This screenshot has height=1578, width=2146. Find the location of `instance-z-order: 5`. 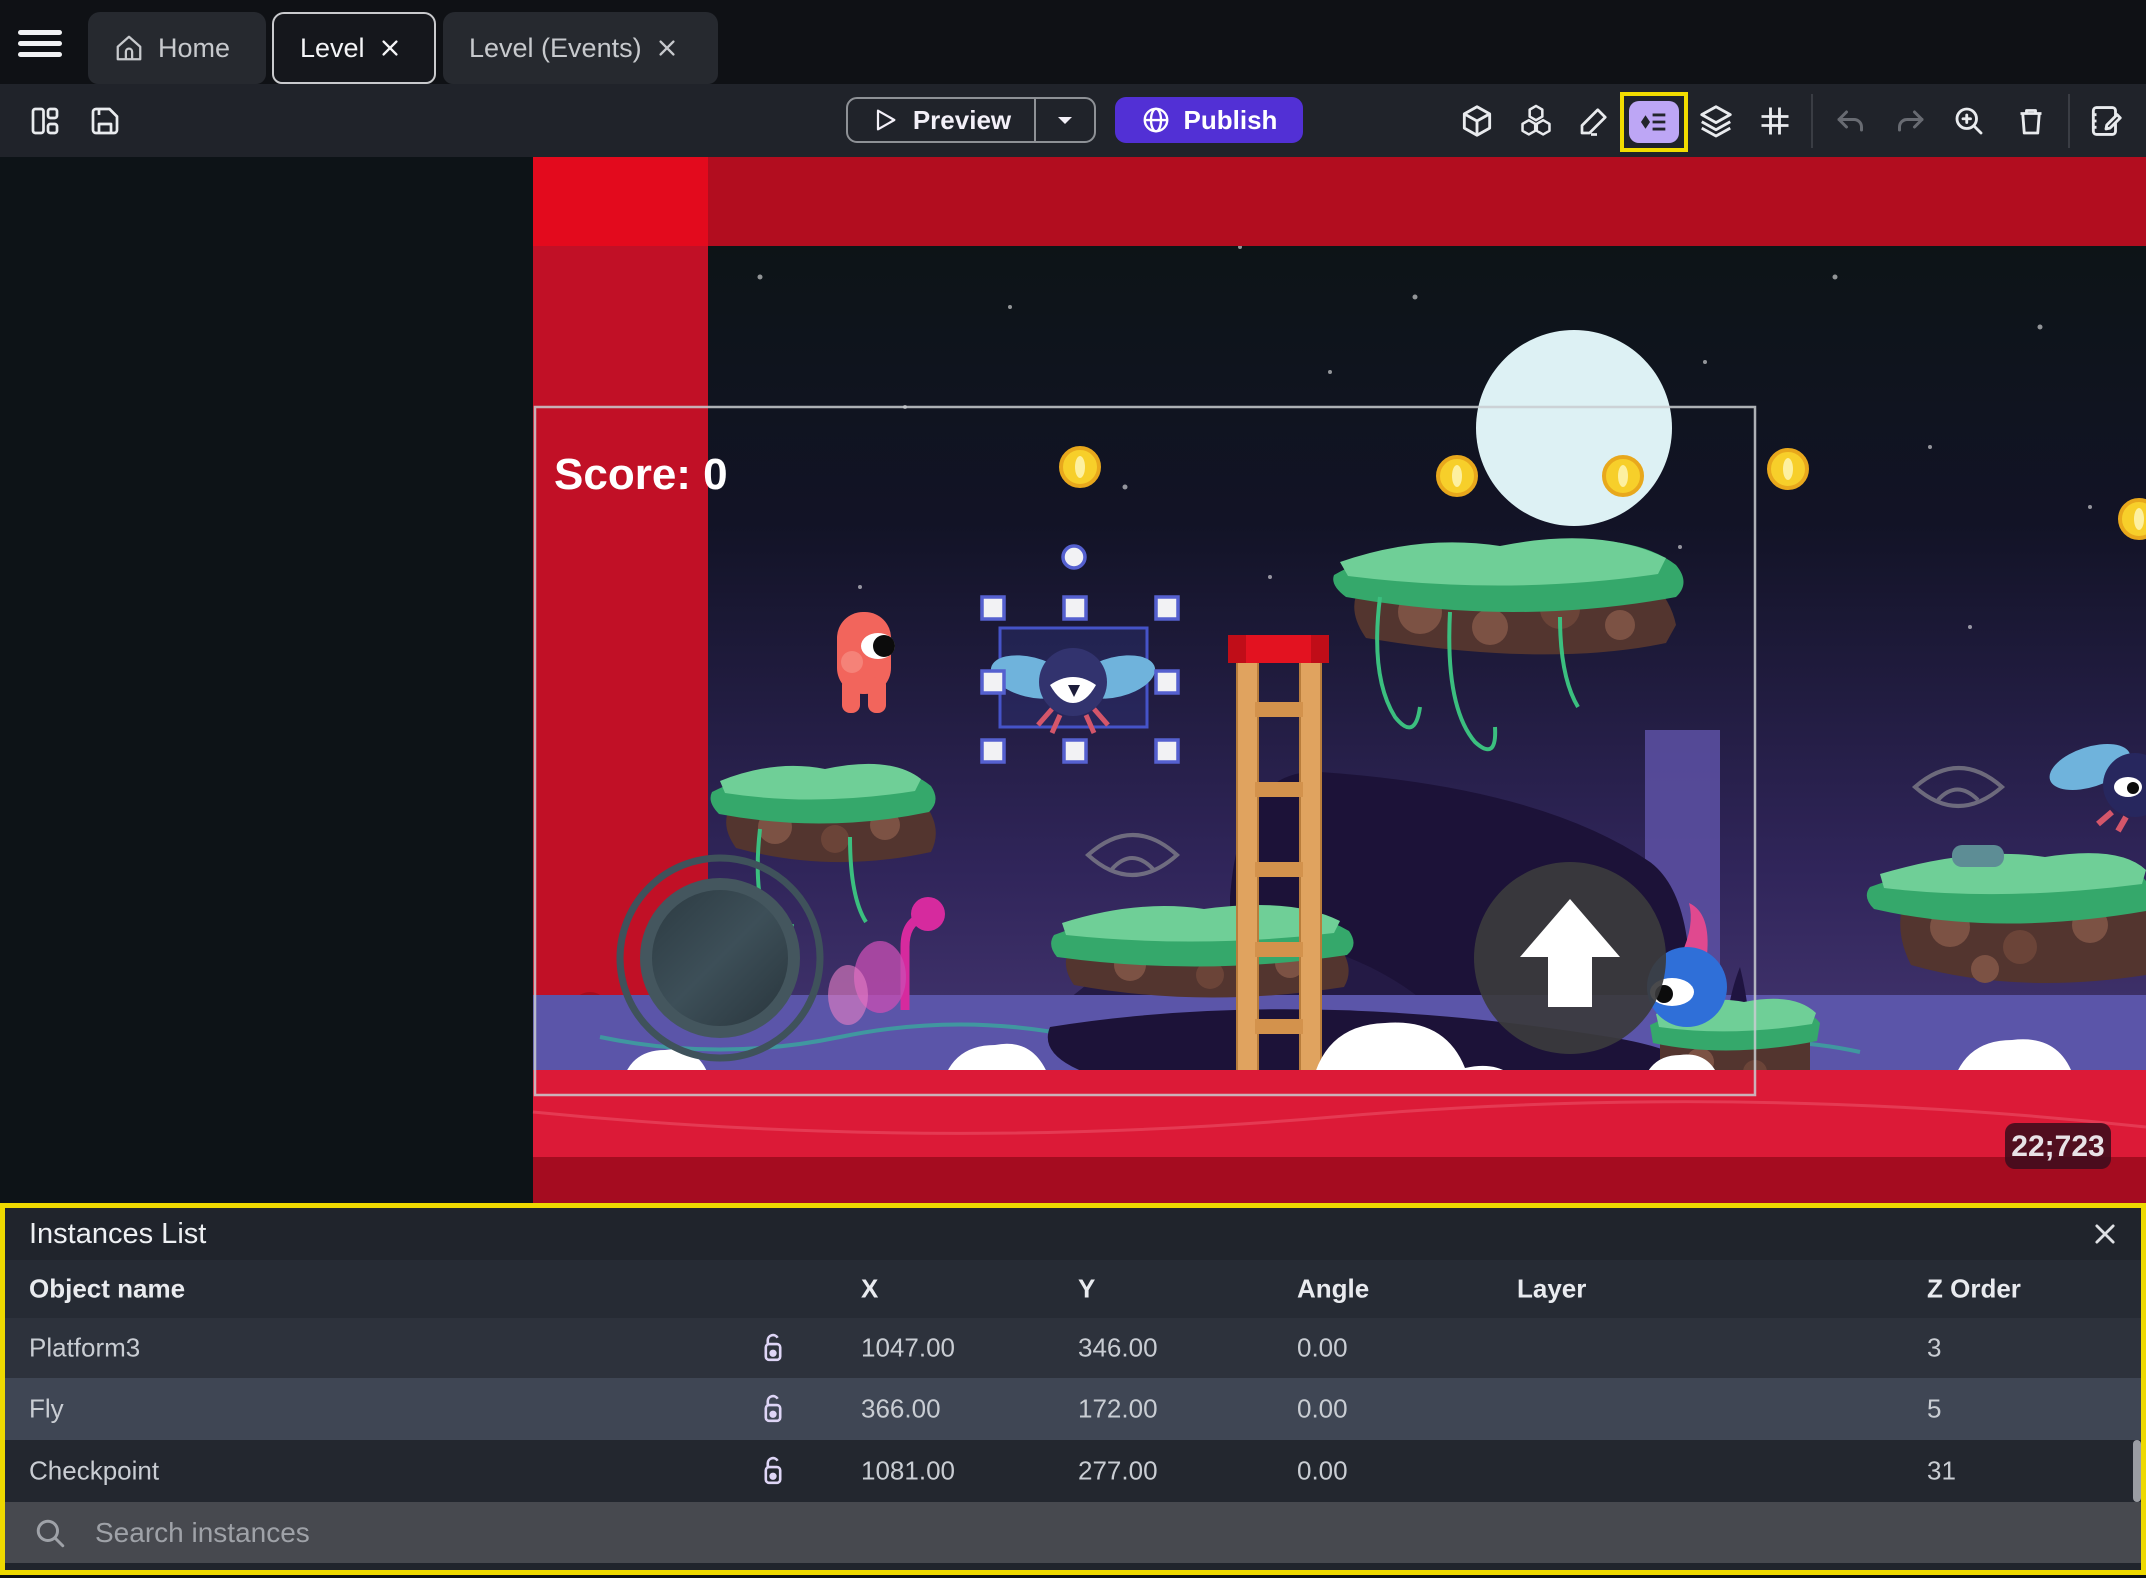

instance-z-order: 5 is located at coordinates (1934, 1409).